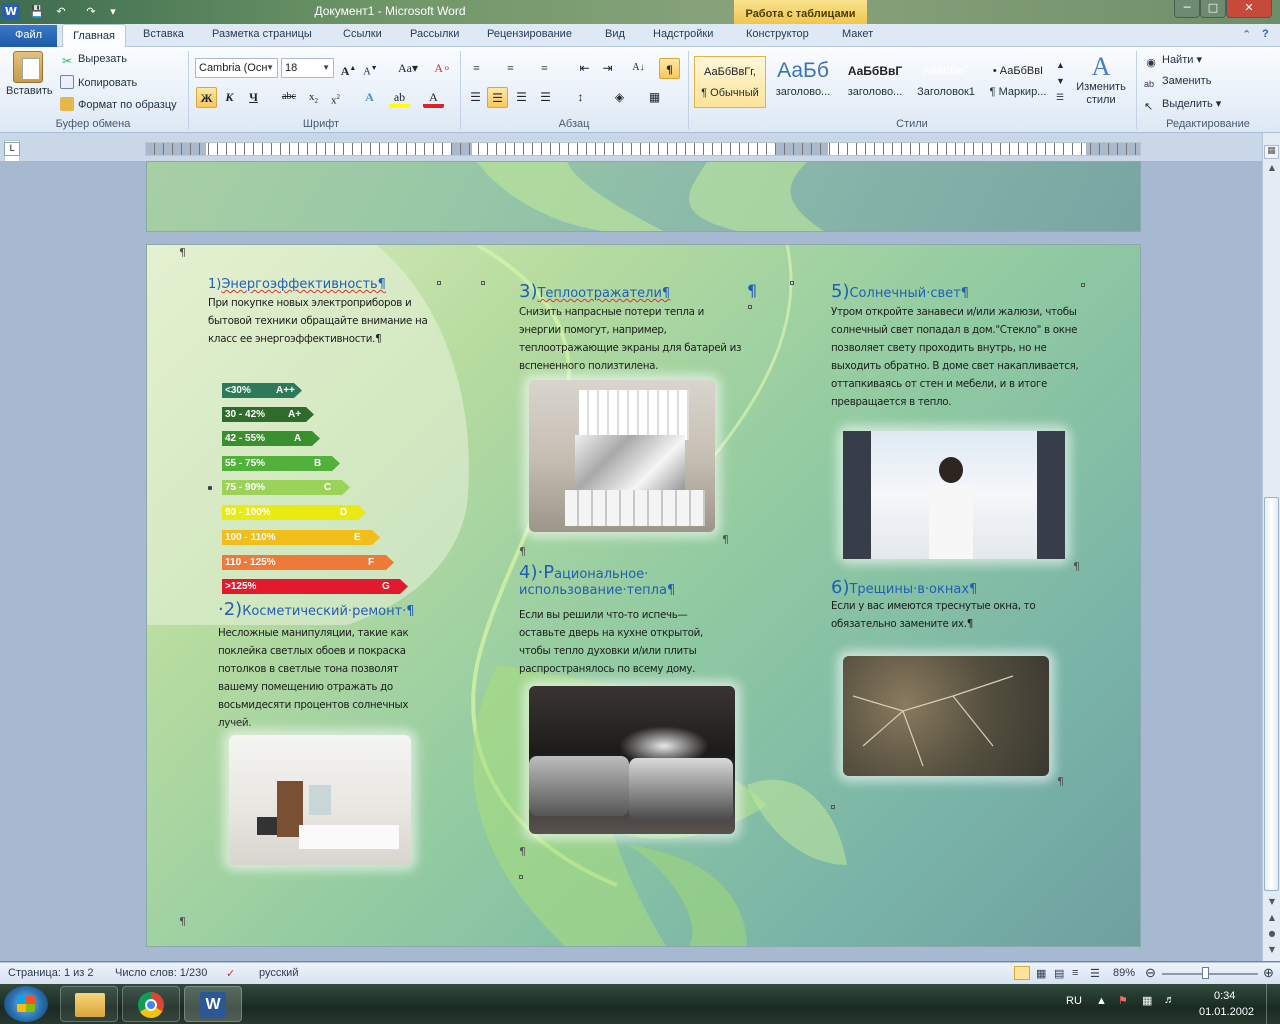 The height and width of the screenshot is (1024, 1280). What do you see at coordinates (12, 149) in the screenshot?
I see `tab-selector: L` at bounding box center [12, 149].